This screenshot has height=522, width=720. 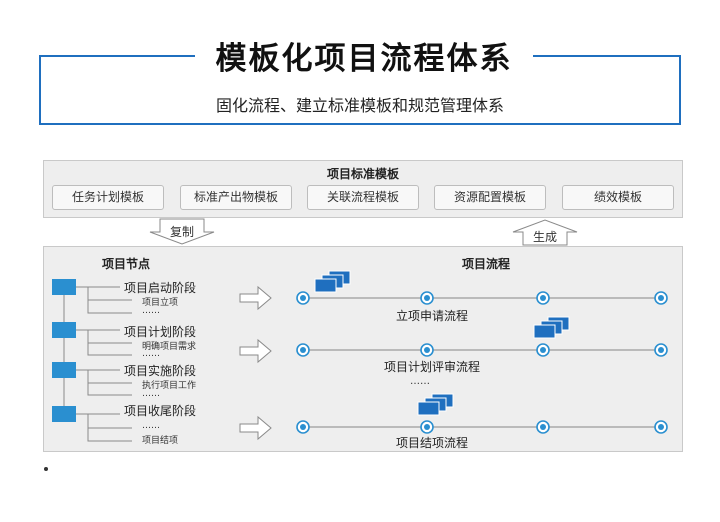 I want to click on flow-label-approval: 立项申请流程, so click(x=431, y=316).